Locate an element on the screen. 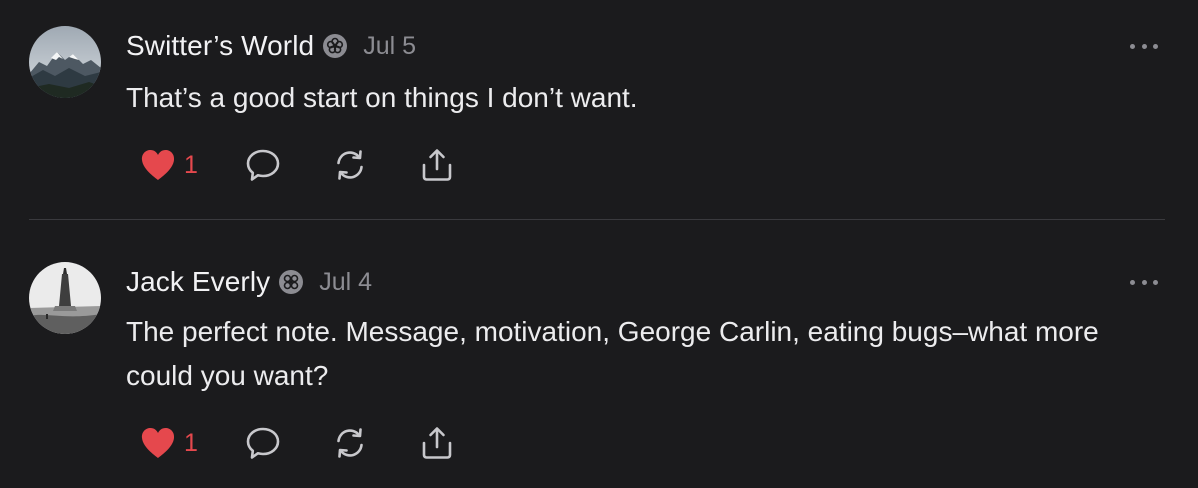 The height and width of the screenshot is (488, 1198). mountain-landscape-avatar-image is located at coordinates (65, 62).